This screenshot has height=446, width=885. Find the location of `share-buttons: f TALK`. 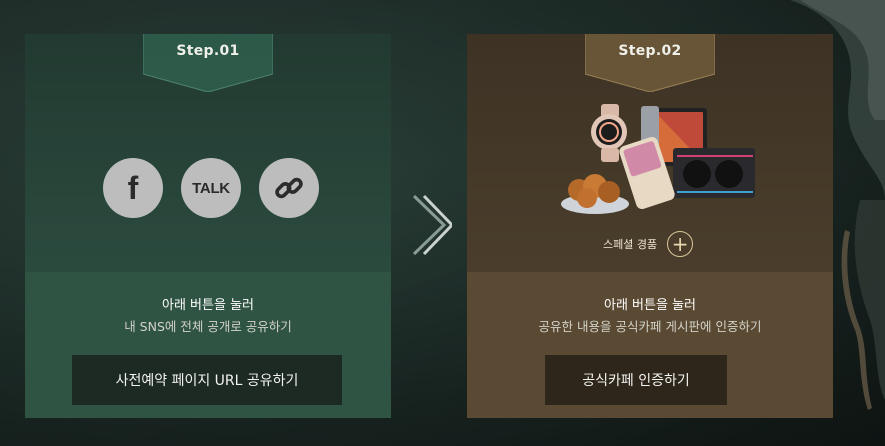

share-buttons: f TALK is located at coordinates (213, 189).